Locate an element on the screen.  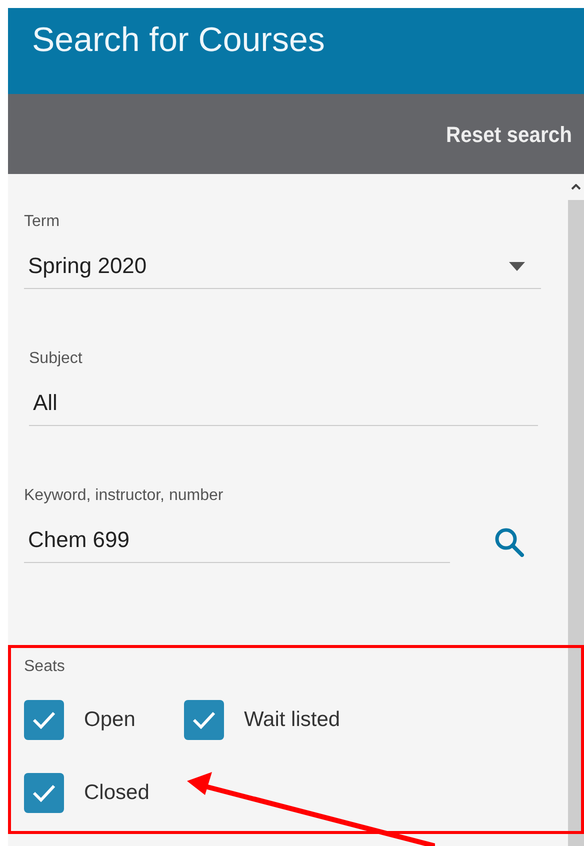
seats-label: Seats is located at coordinates (44, 667).